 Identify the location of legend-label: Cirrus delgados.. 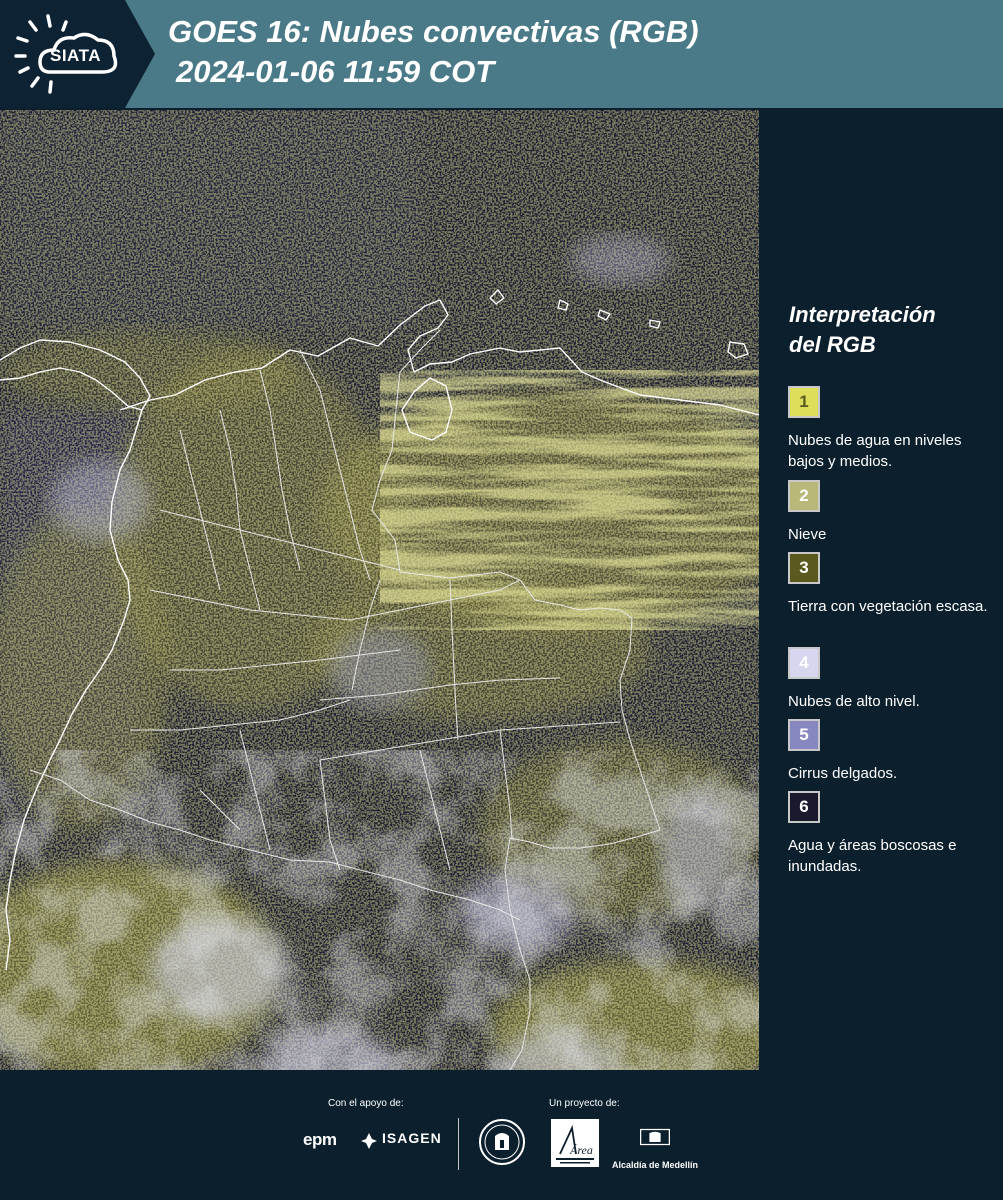
(843, 773).